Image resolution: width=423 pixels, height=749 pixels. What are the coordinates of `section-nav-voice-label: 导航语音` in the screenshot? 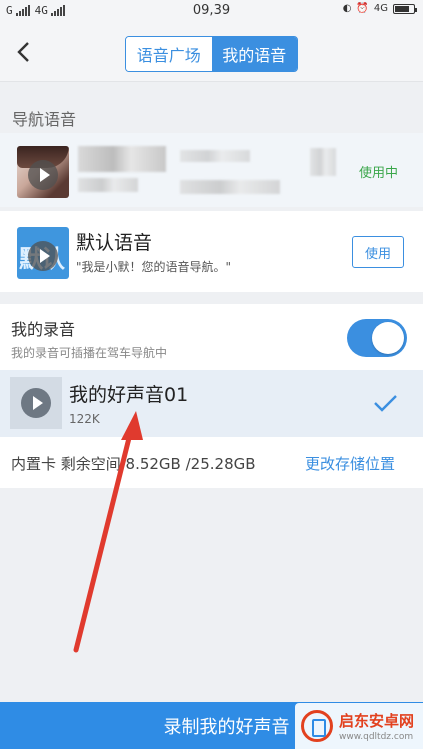 It's located at (44, 119).